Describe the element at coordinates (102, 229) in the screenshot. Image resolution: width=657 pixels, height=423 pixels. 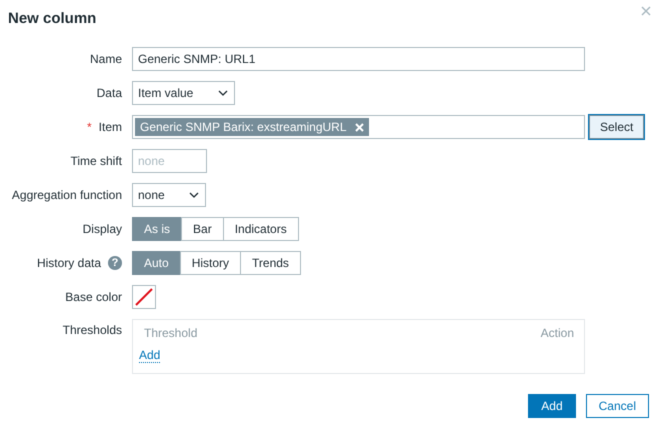
I see `field-label: Display` at that location.